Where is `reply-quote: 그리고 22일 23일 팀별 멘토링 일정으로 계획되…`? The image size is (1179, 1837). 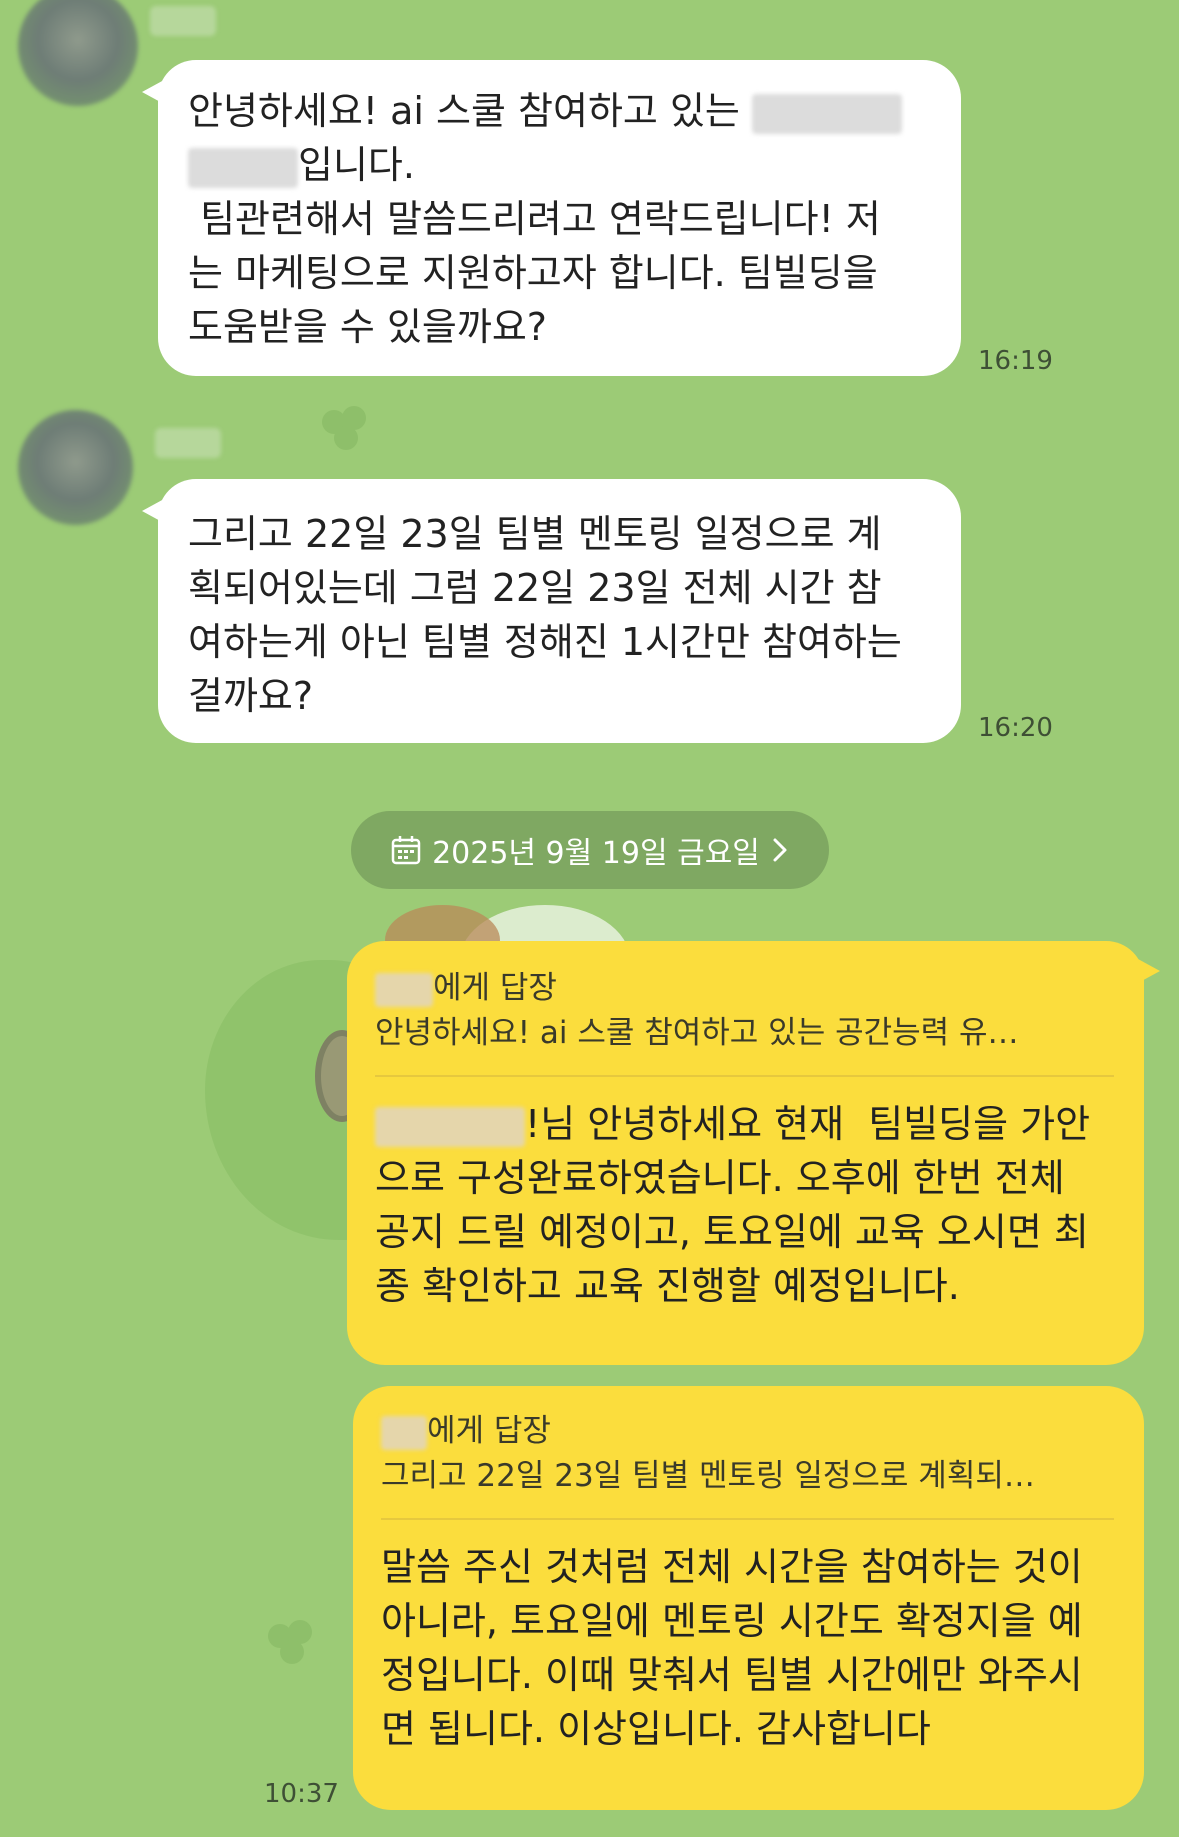 reply-quote: 그리고 22일 23일 팀별 멘토링 일정으로 계획되… is located at coordinates (708, 1476).